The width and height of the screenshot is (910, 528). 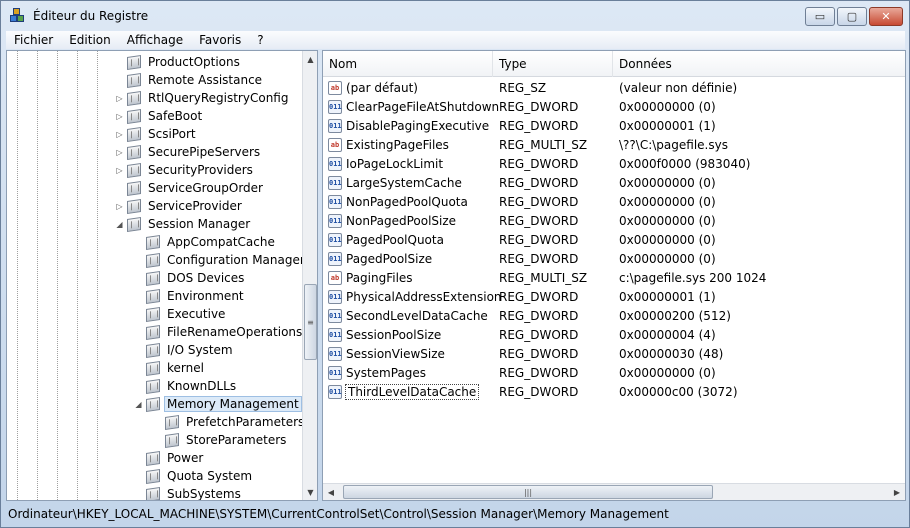 I want to click on tree-node: ▷ SecurityProviders, so click(x=185, y=170).